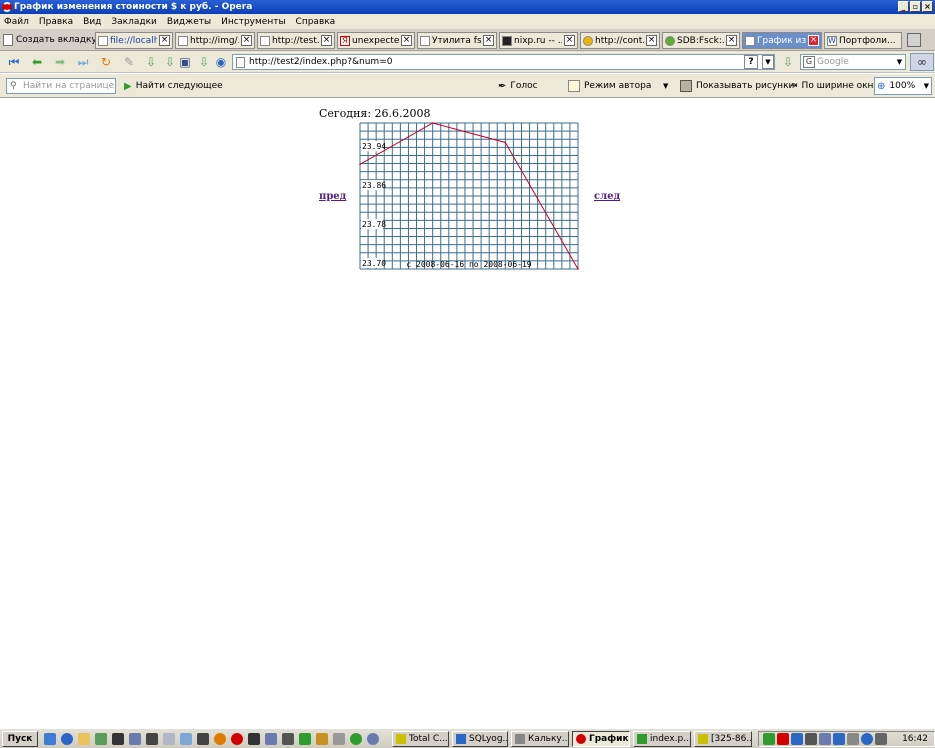 This screenshot has height=748, width=935. Describe the element at coordinates (620, 40) in the screenshot. I see `tab-item: http://cont... ×` at that location.